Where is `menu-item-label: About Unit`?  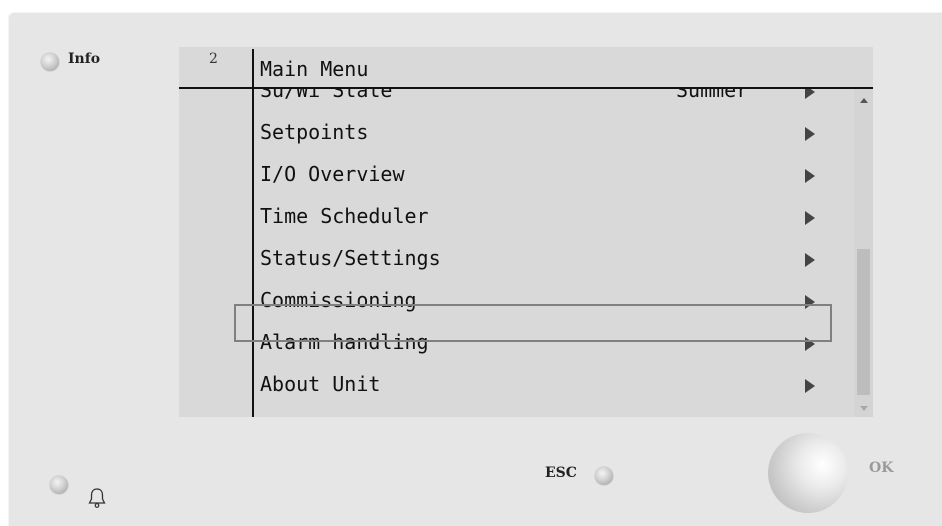
menu-item-label: About Unit is located at coordinates (320, 384).